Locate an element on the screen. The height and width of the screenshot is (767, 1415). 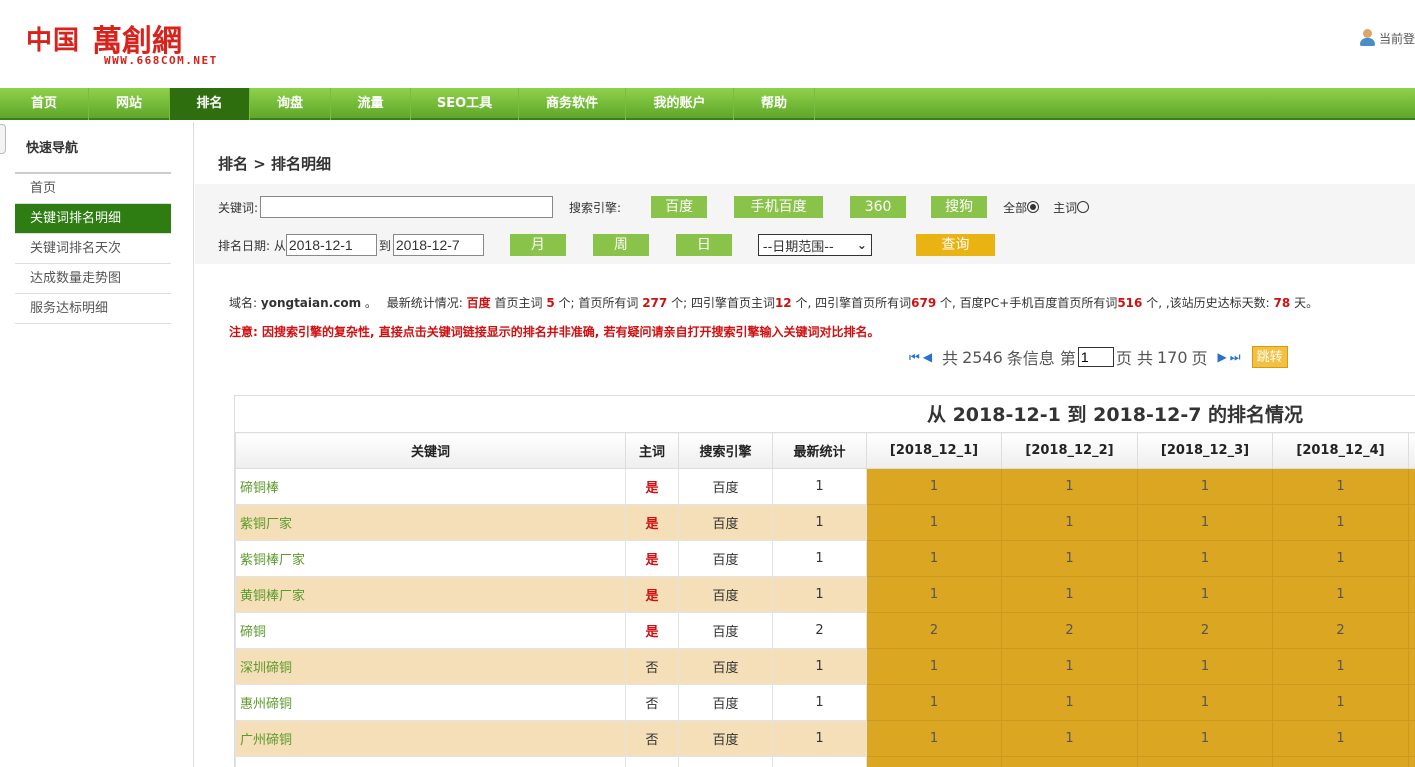
pager-total-prefix: 共 is located at coordinates (950, 358).